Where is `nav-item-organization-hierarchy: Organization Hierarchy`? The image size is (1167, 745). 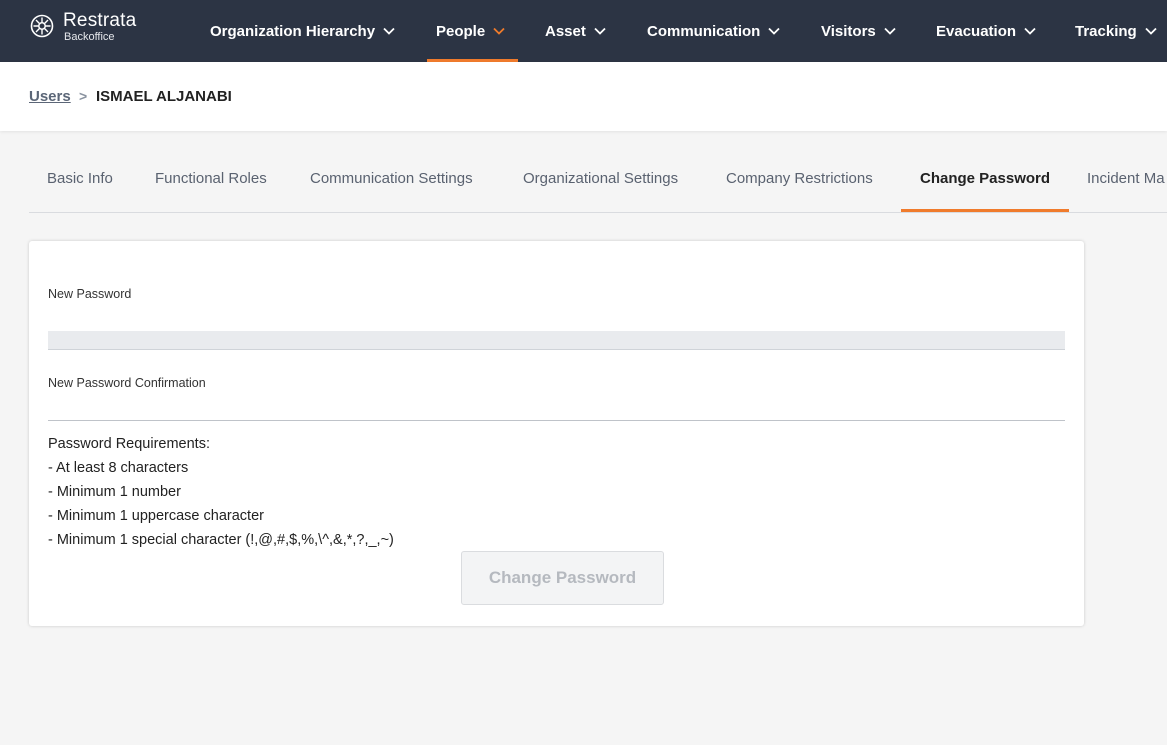 nav-item-organization-hierarchy: Organization Hierarchy is located at coordinates (302, 31).